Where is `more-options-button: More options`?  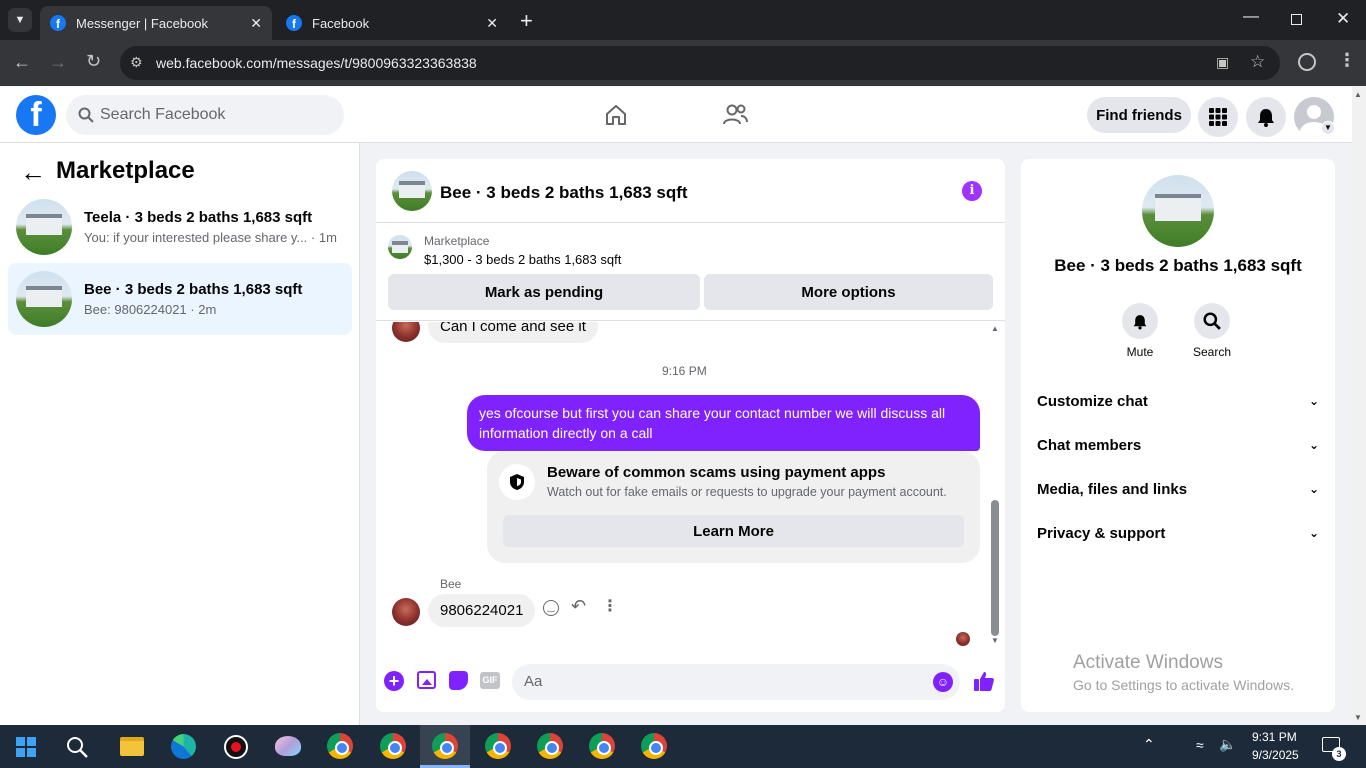 more-options-button: More options is located at coordinates (848, 292).